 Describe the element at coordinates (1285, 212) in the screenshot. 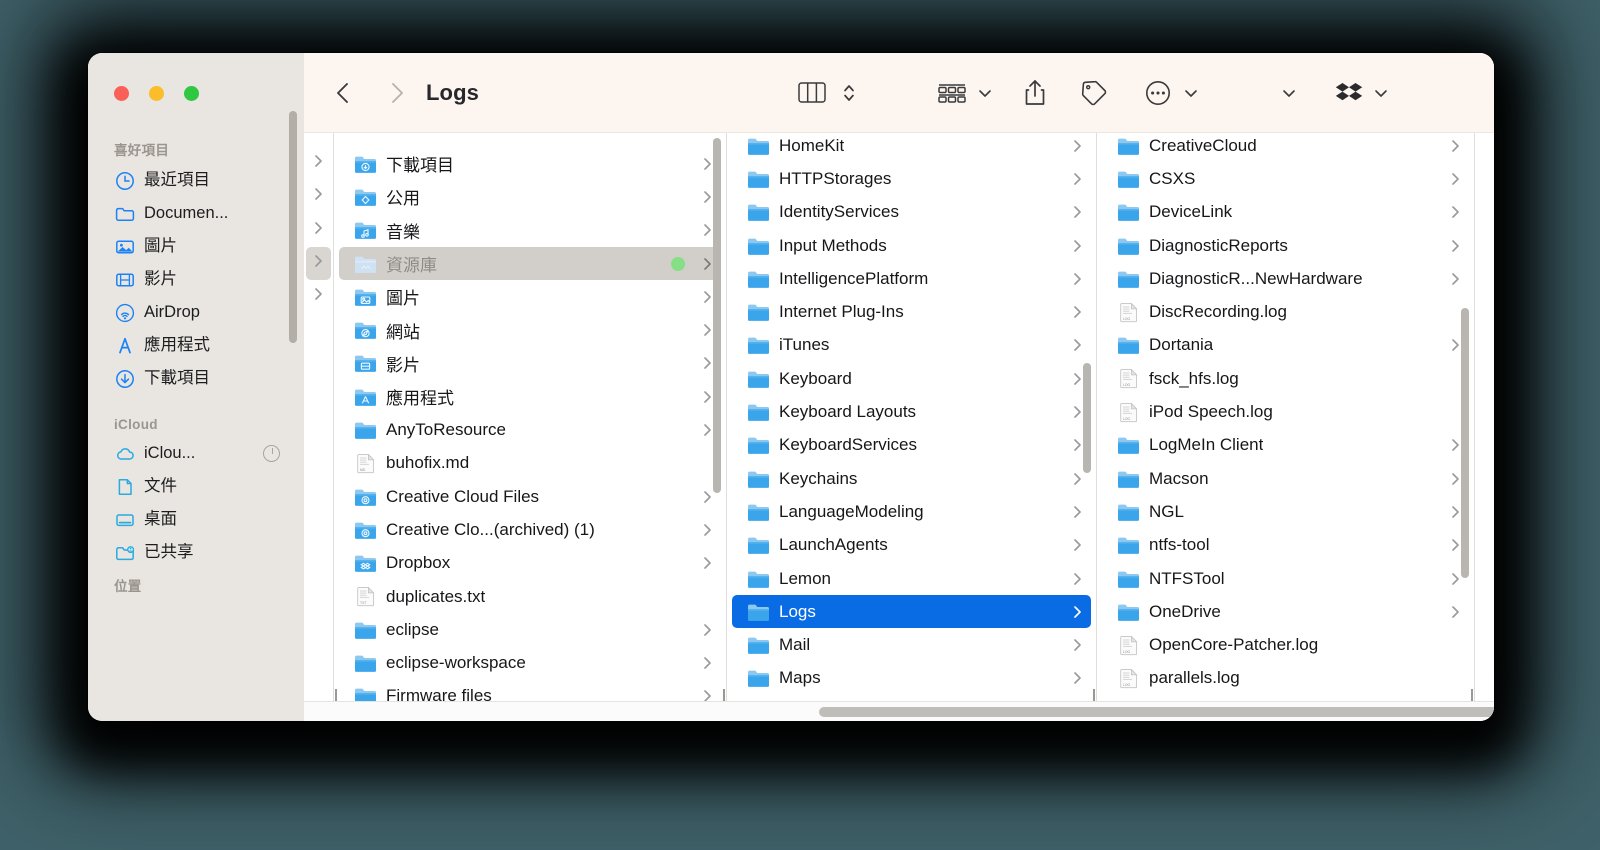

I see `file-row: DeviceLink` at that location.